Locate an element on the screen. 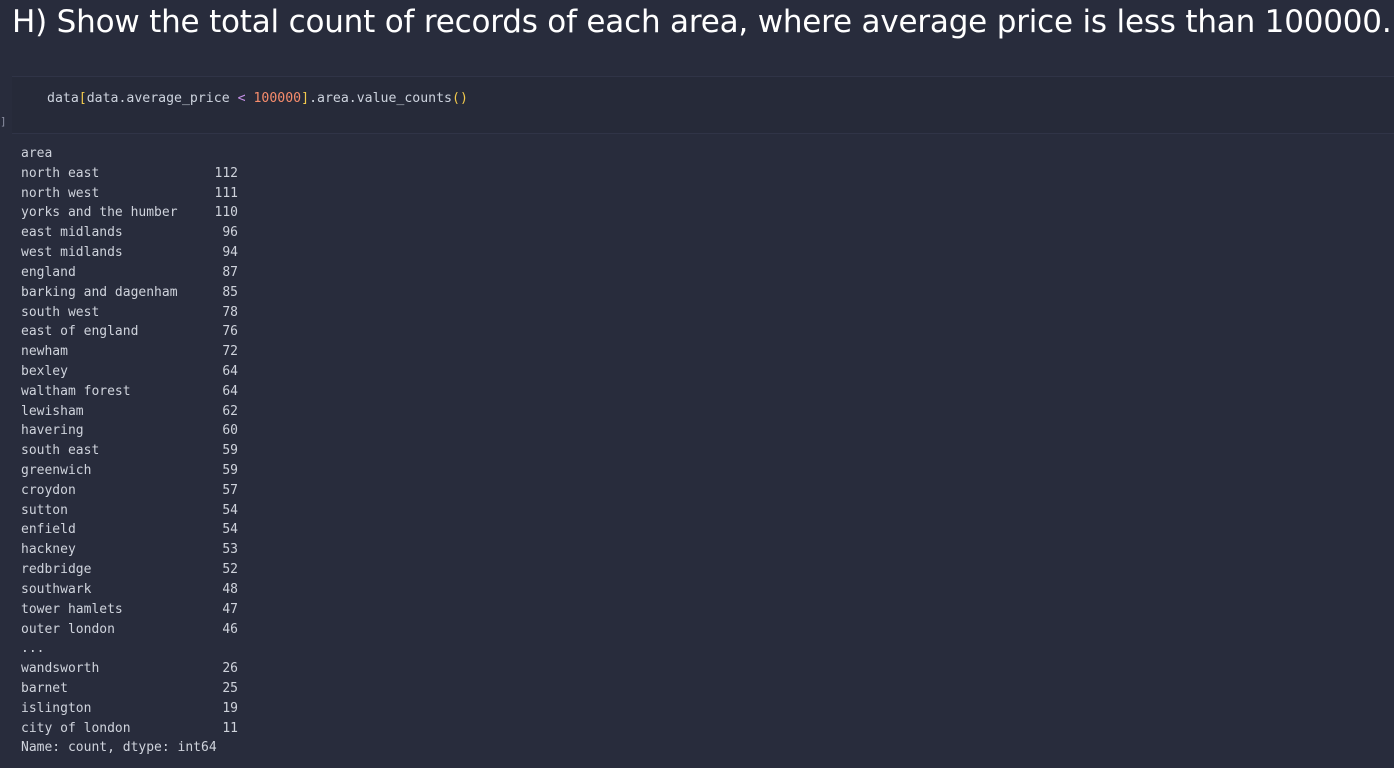 The width and height of the screenshot is (1394, 768). value-counts-row: east midlands 96 is located at coordinates (129, 233).